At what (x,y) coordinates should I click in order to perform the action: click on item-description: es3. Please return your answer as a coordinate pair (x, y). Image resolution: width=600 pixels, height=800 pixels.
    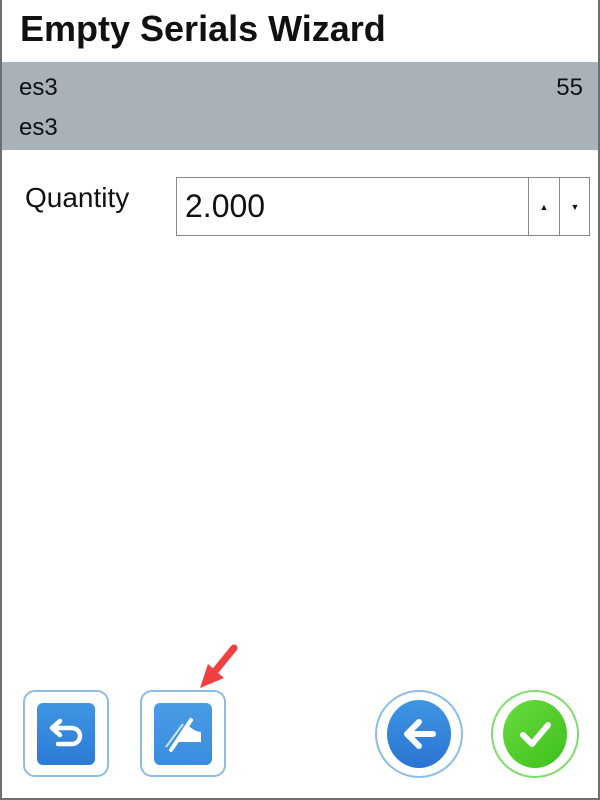
    Looking at the image, I should click on (38, 127).